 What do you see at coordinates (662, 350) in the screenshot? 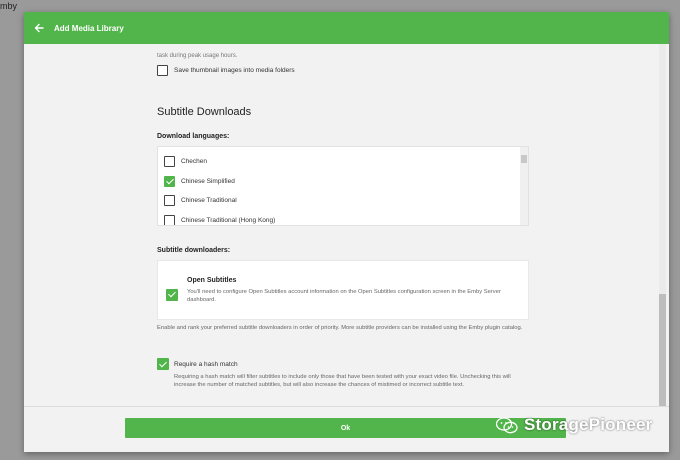
I see `dialog-scrollbar-thumb` at bounding box center [662, 350].